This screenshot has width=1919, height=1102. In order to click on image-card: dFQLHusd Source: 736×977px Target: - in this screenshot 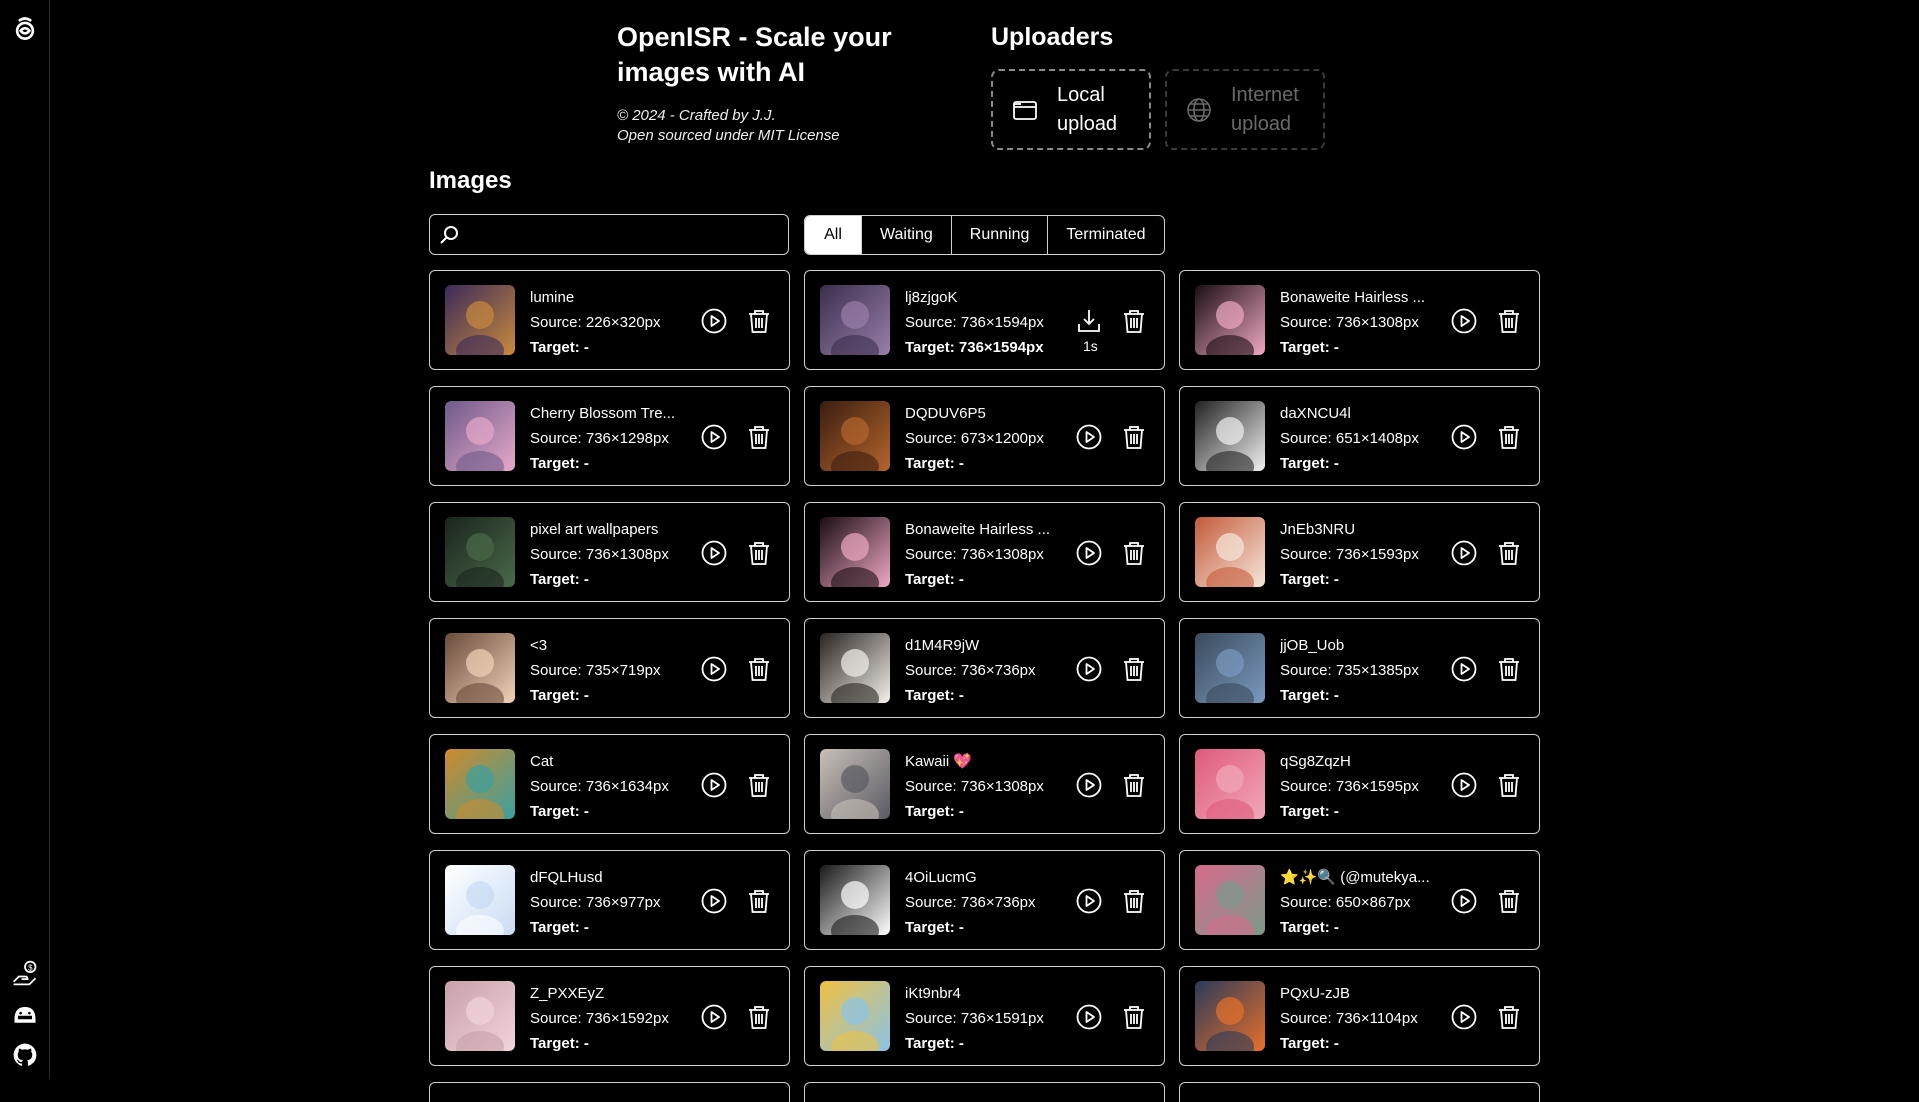, I will do `click(609, 900)`.